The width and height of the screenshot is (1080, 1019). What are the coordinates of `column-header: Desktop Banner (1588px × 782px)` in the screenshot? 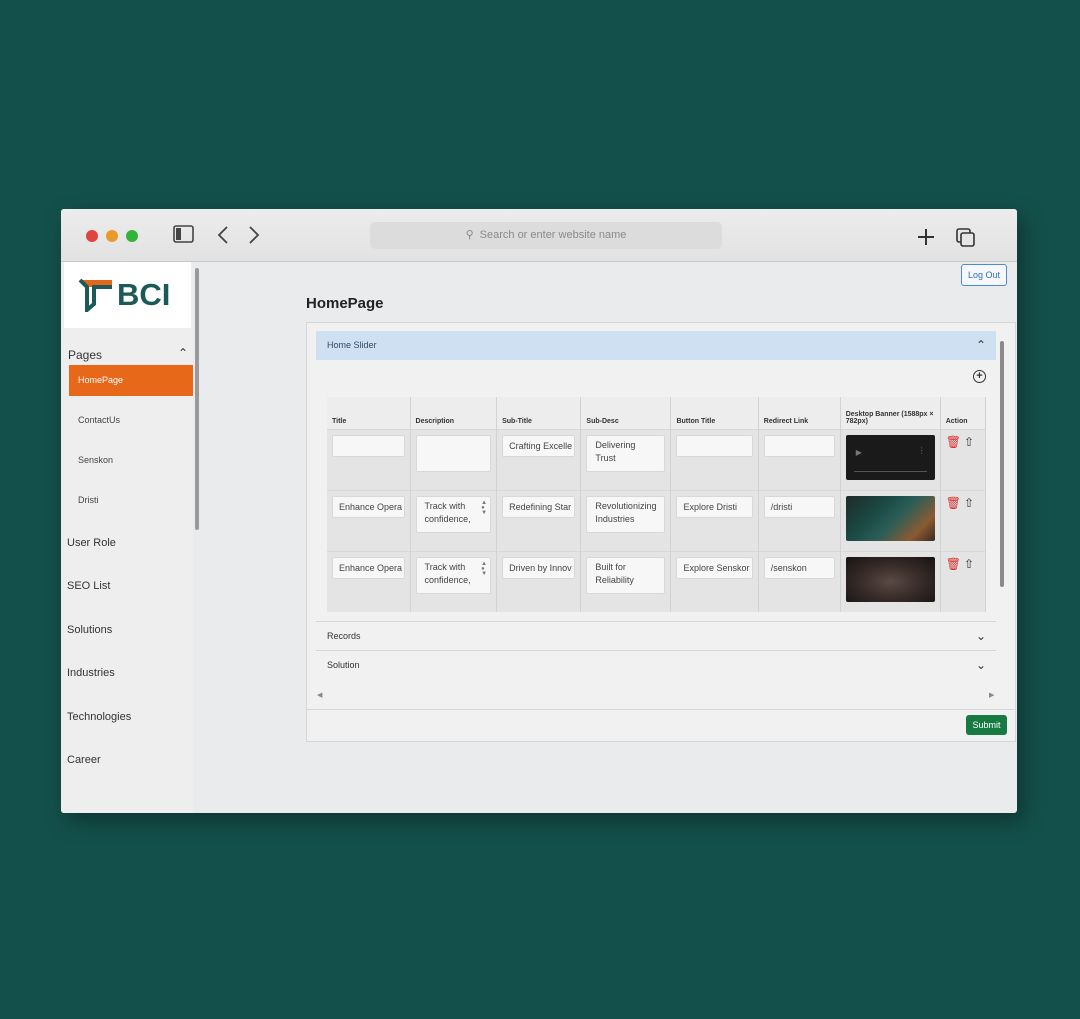 It's located at (890, 413).